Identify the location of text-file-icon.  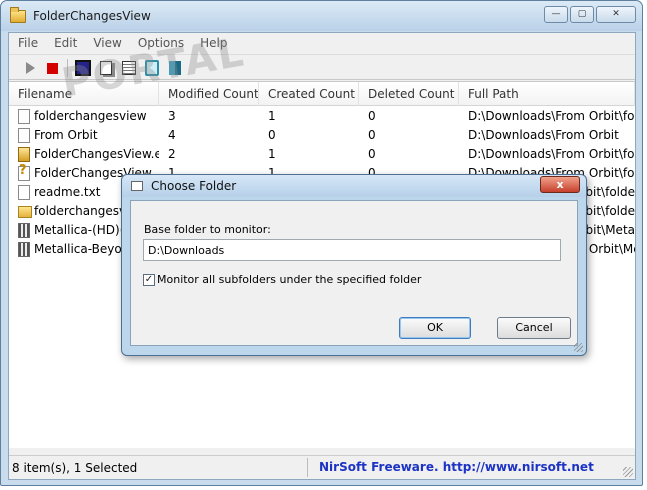
(24, 192).